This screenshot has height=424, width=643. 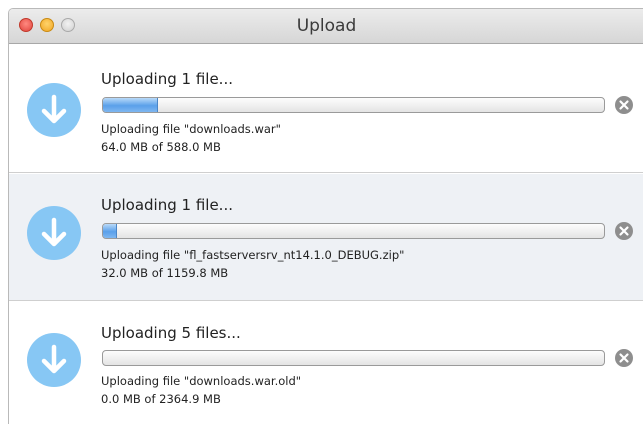 I want to click on title-bar: Upload, so click(x=326, y=26).